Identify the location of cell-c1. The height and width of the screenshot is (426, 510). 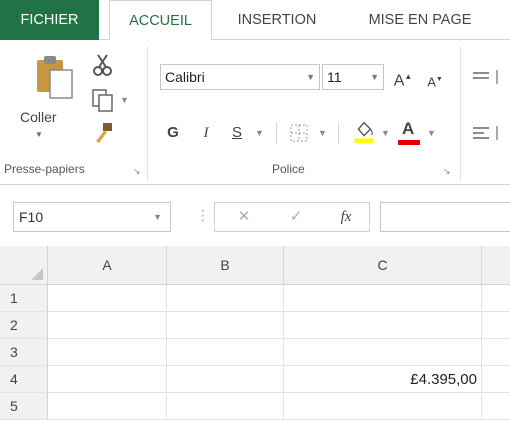
(383, 298).